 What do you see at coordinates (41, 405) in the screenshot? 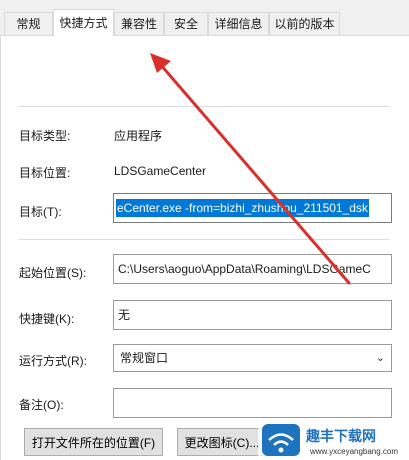
I see `comment-label: 备注(O):` at bounding box center [41, 405].